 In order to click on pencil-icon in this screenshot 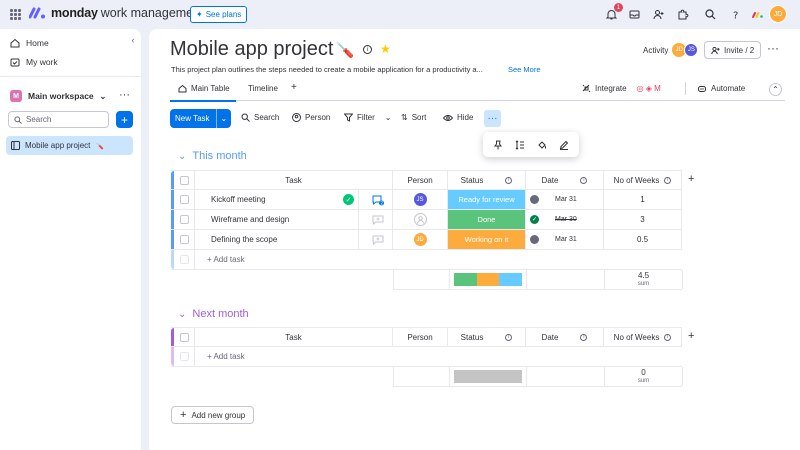, I will do `click(564, 145)`.